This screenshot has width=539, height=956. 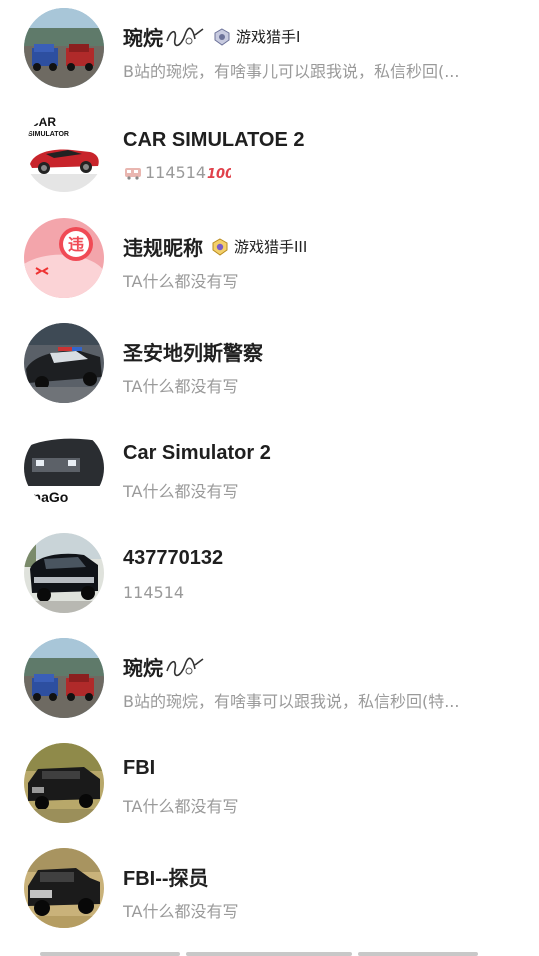 I want to click on badge-label: 游戏猎手III, so click(x=271, y=247).